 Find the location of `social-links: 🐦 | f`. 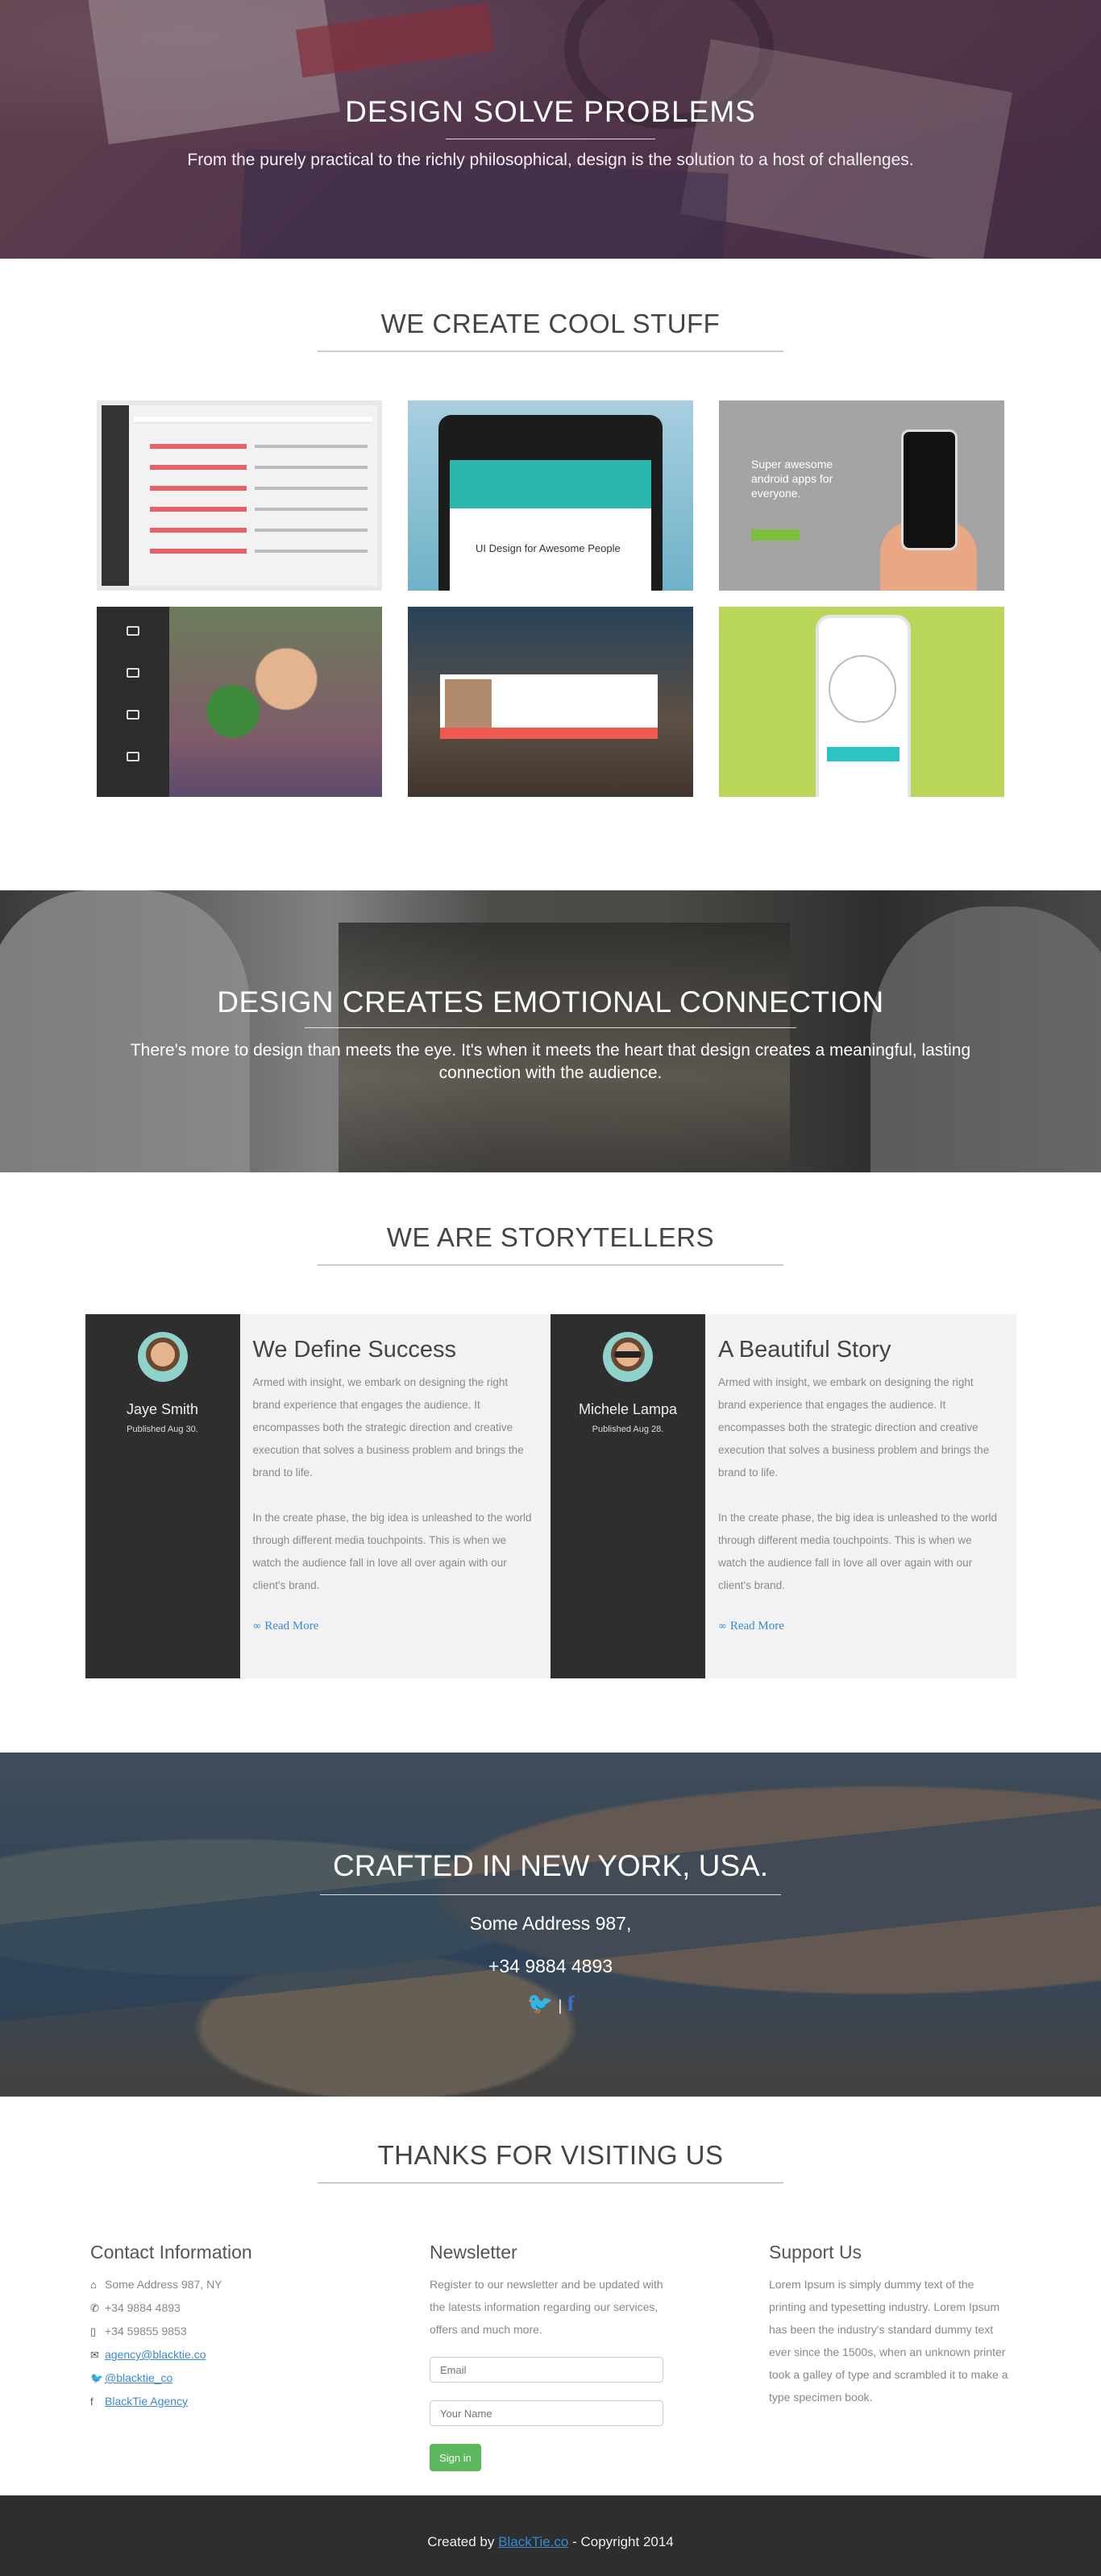

social-links: 🐦 | f is located at coordinates (550, 2004).